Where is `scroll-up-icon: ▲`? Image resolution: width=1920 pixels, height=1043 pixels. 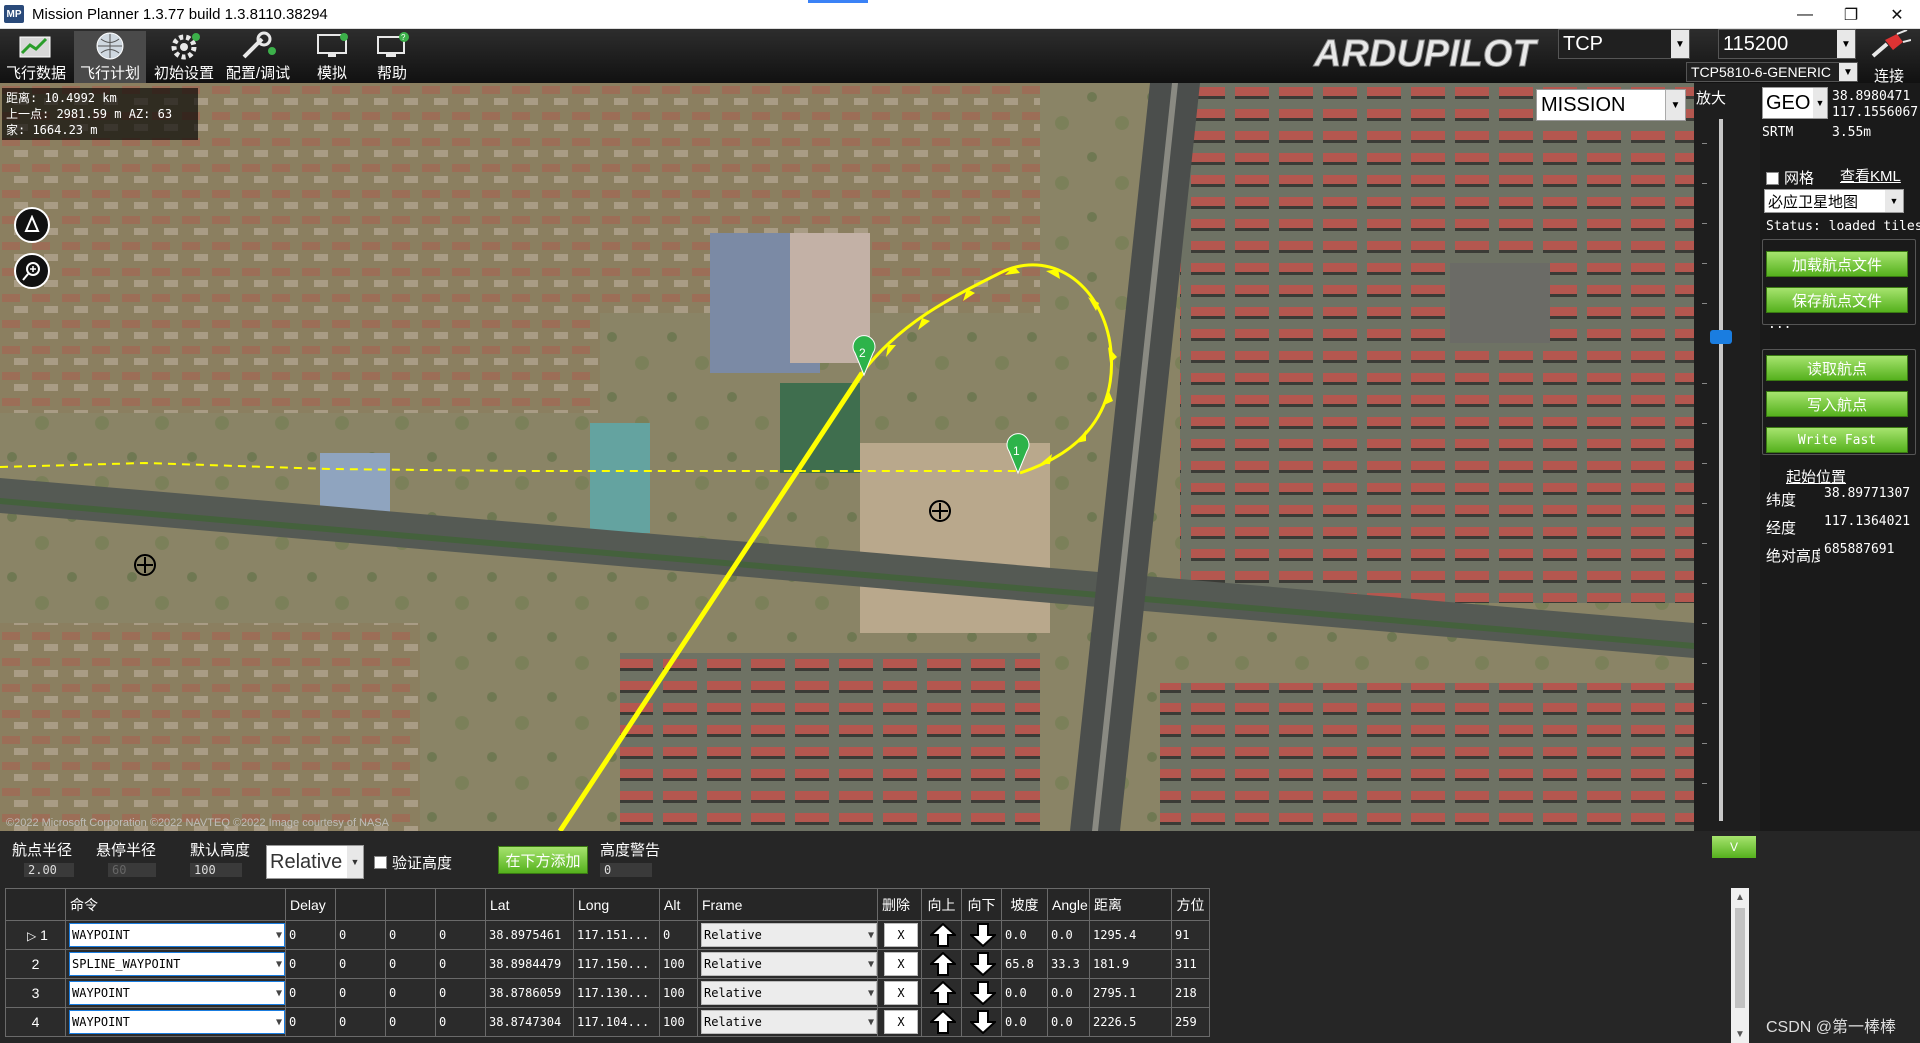 scroll-up-icon: ▲ is located at coordinates (1740, 897).